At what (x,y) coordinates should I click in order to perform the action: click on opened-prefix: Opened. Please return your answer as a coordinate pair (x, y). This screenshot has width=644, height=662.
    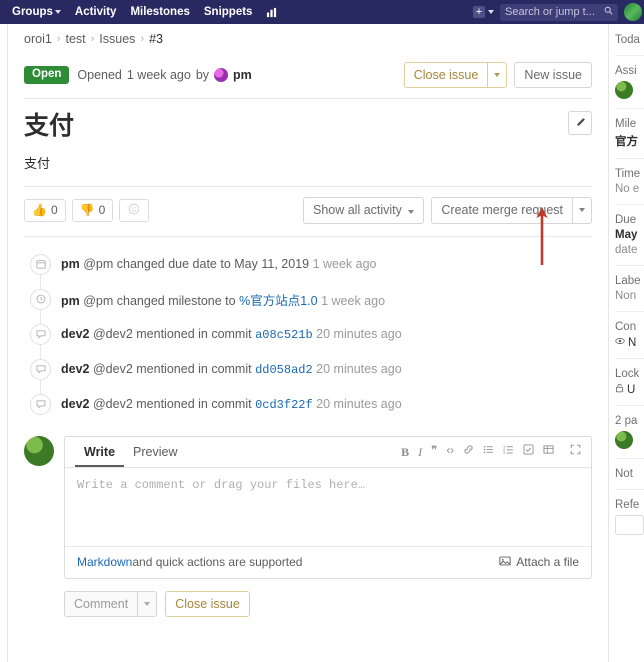
    Looking at the image, I should click on (99, 75).